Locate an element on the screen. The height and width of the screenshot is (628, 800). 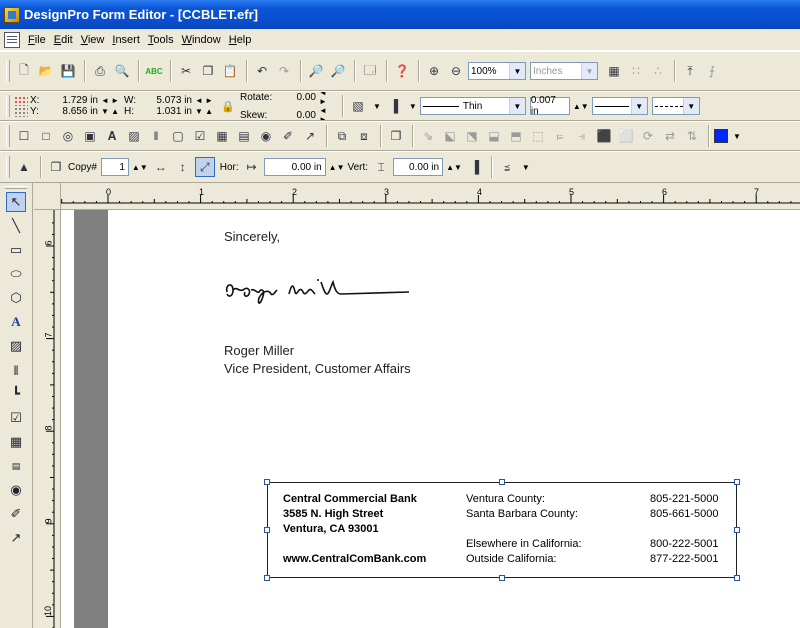
h-spinner: ▼ ▲ is located at coordinates (205, 111).